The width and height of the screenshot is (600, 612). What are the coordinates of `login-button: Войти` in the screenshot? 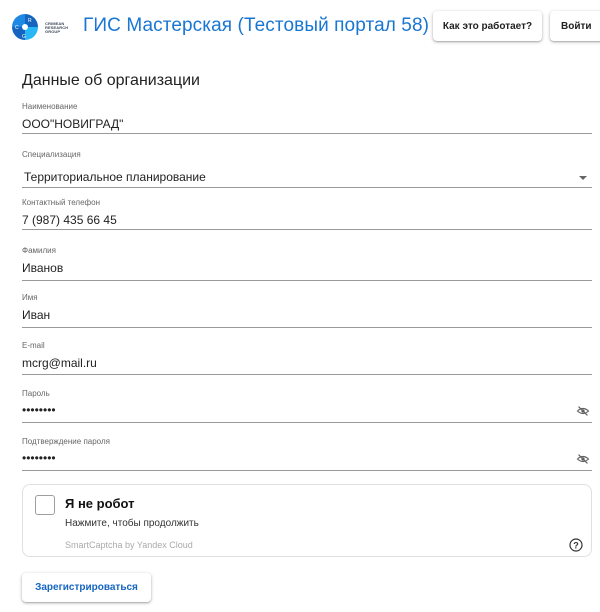 It's located at (575, 26).